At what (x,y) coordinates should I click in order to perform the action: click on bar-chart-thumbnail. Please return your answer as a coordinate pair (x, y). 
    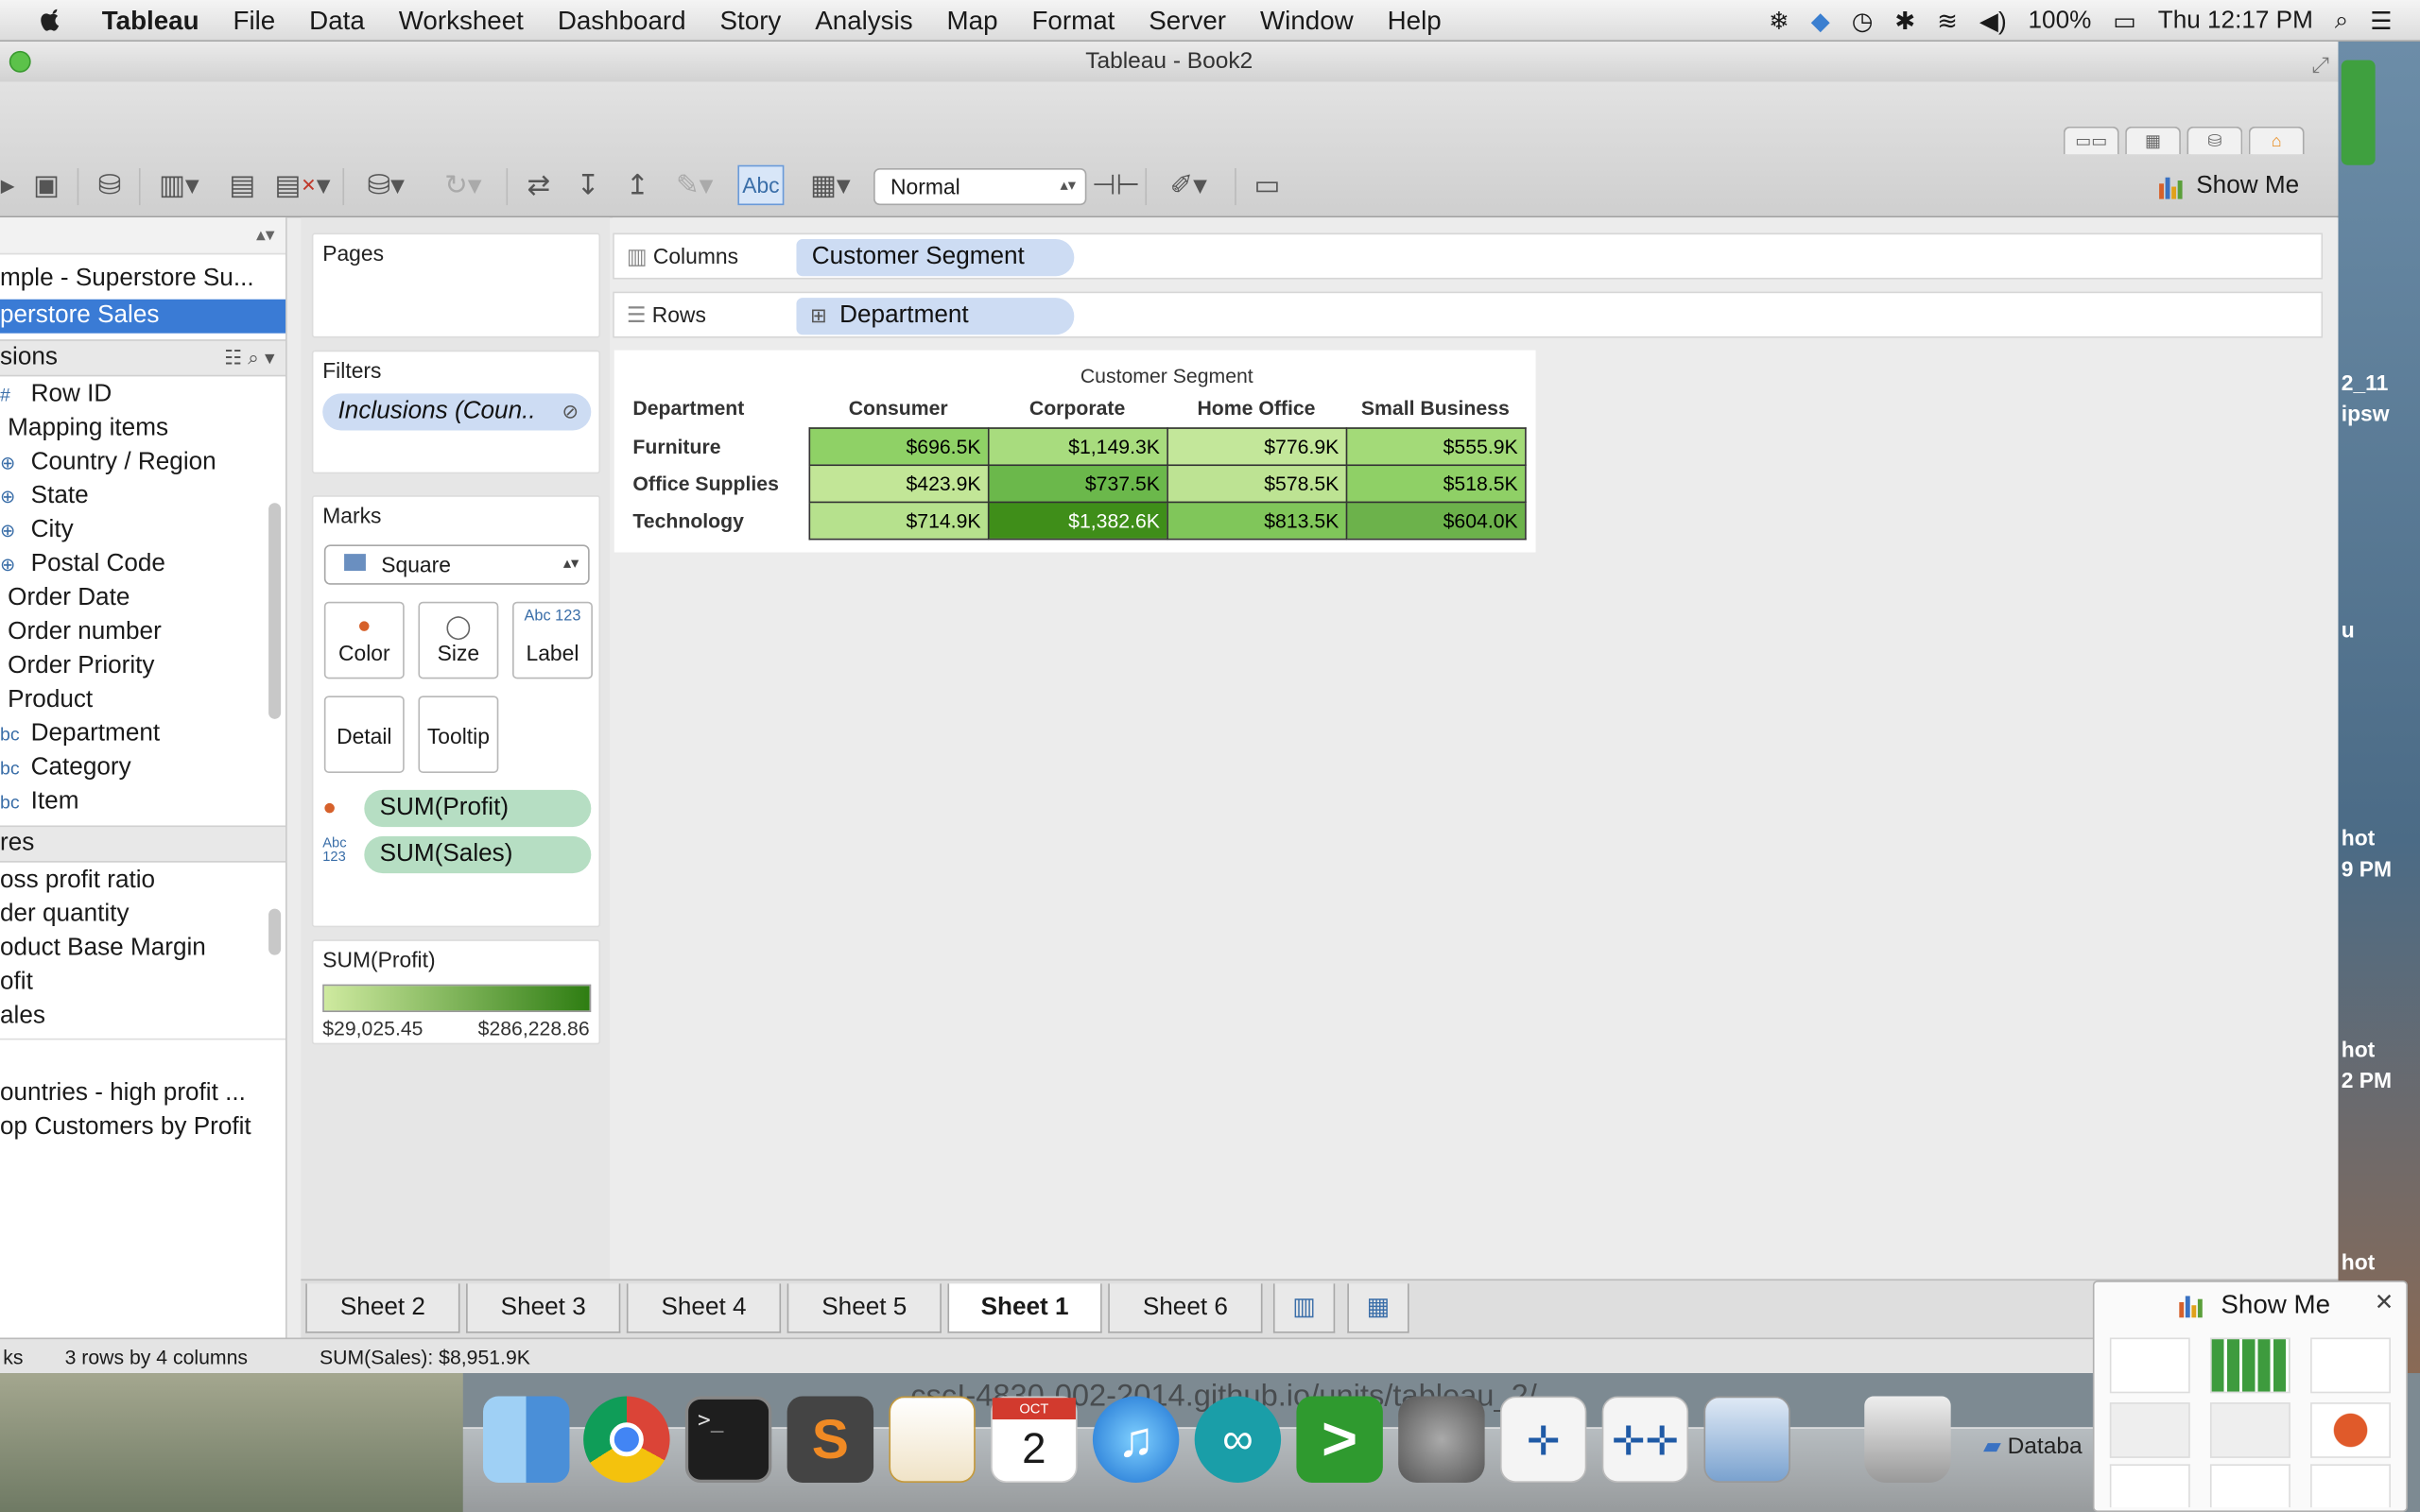
    Looking at the image, I should click on (2149, 1486).